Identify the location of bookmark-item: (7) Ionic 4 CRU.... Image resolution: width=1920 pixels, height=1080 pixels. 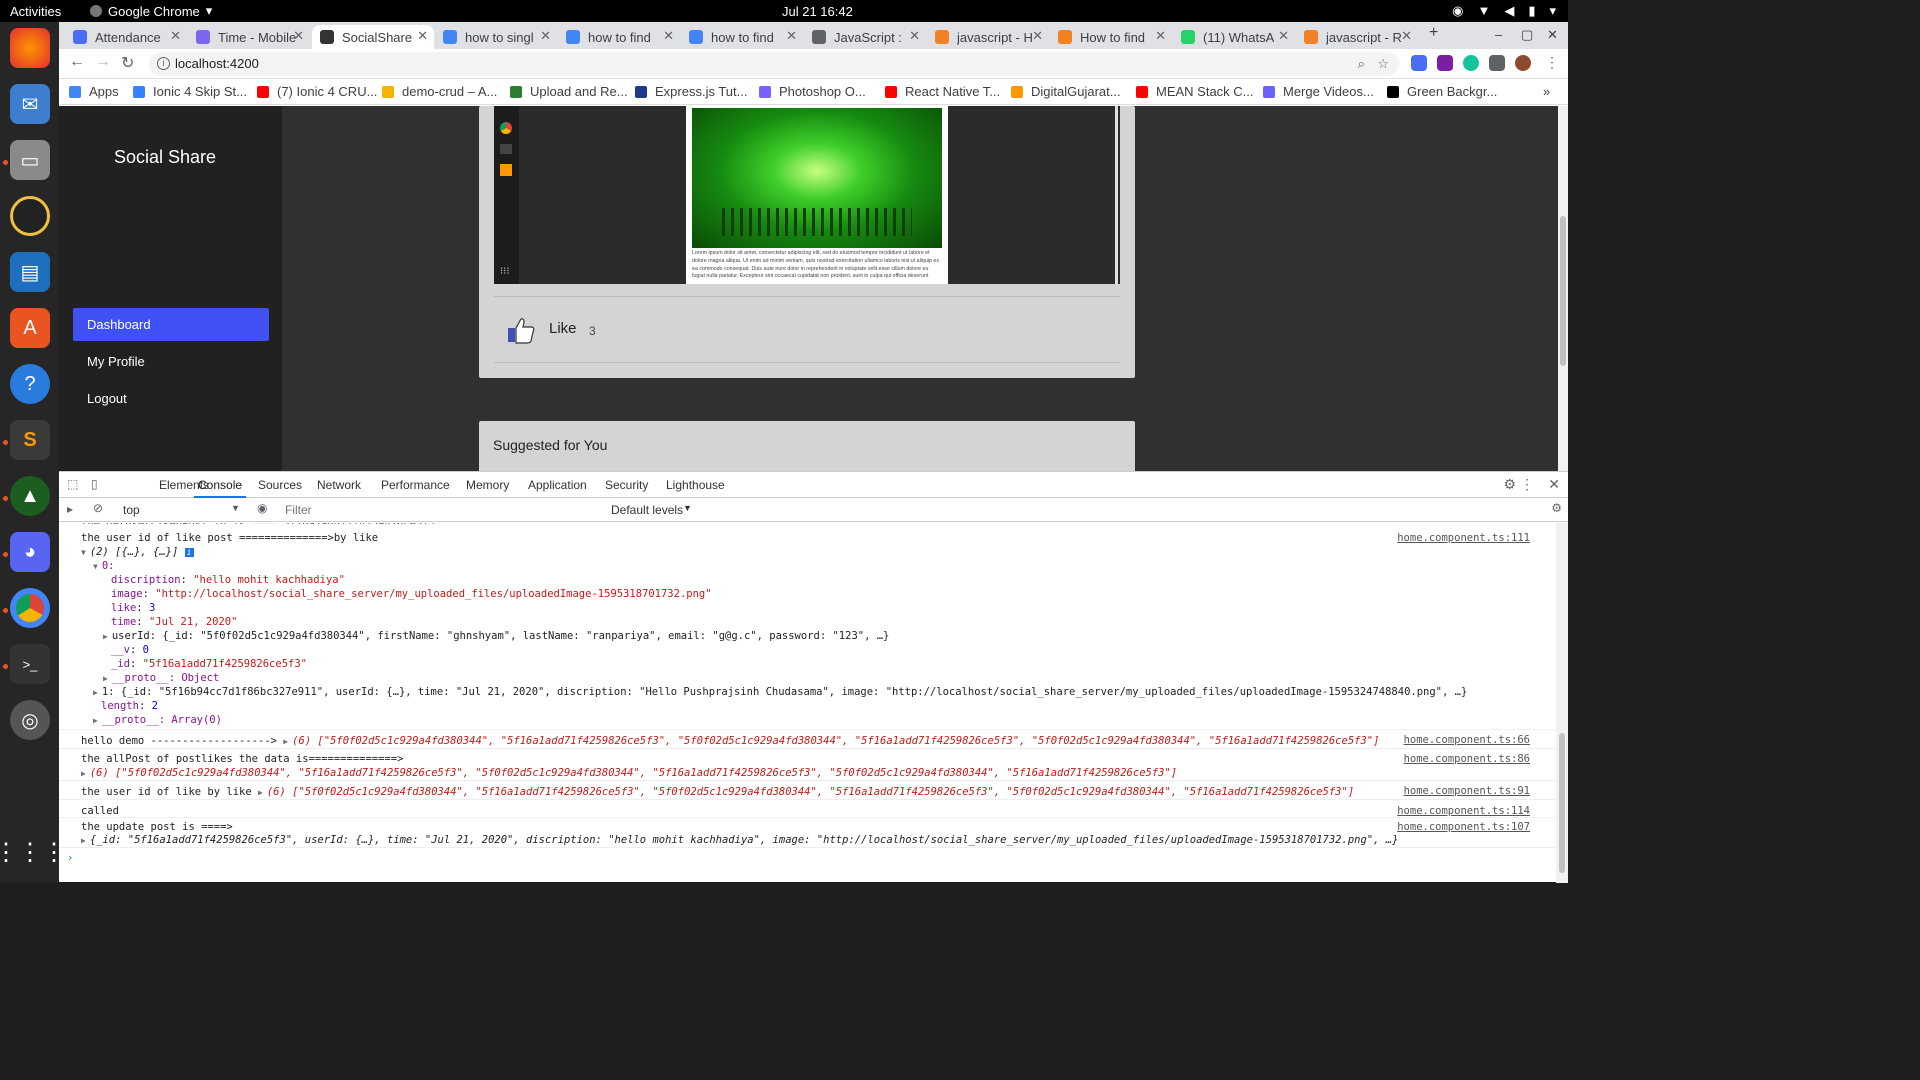
(317, 91).